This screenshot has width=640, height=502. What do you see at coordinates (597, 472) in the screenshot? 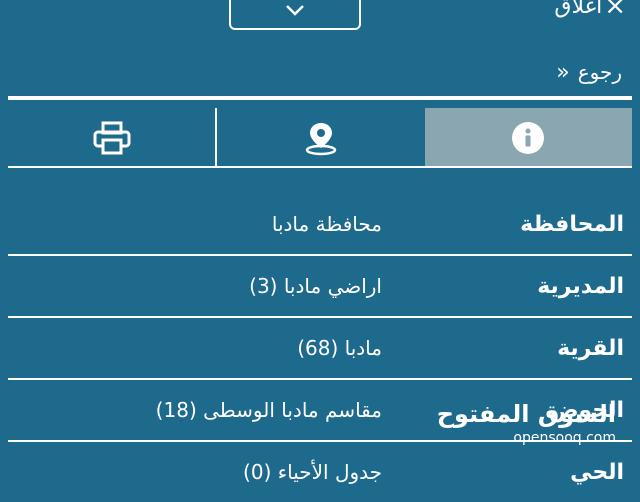
I see `detail-label: الحي` at bounding box center [597, 472].